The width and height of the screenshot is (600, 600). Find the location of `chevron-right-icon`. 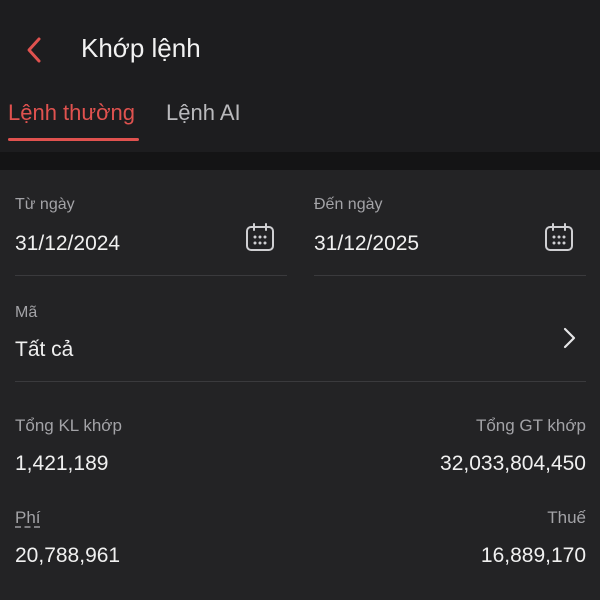

chevron-right-icon is located at coordinates (569, 338).